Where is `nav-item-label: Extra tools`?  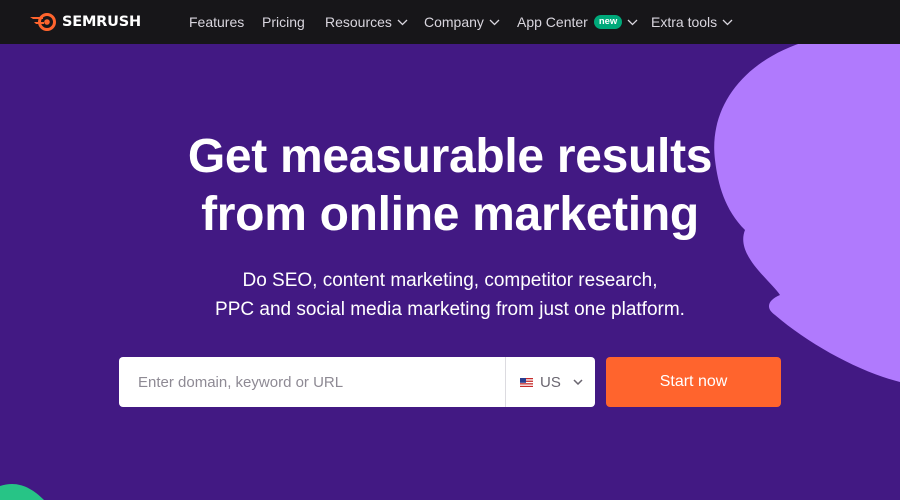 nav-item-label: Extra tools is located at coordinates (684, 22).